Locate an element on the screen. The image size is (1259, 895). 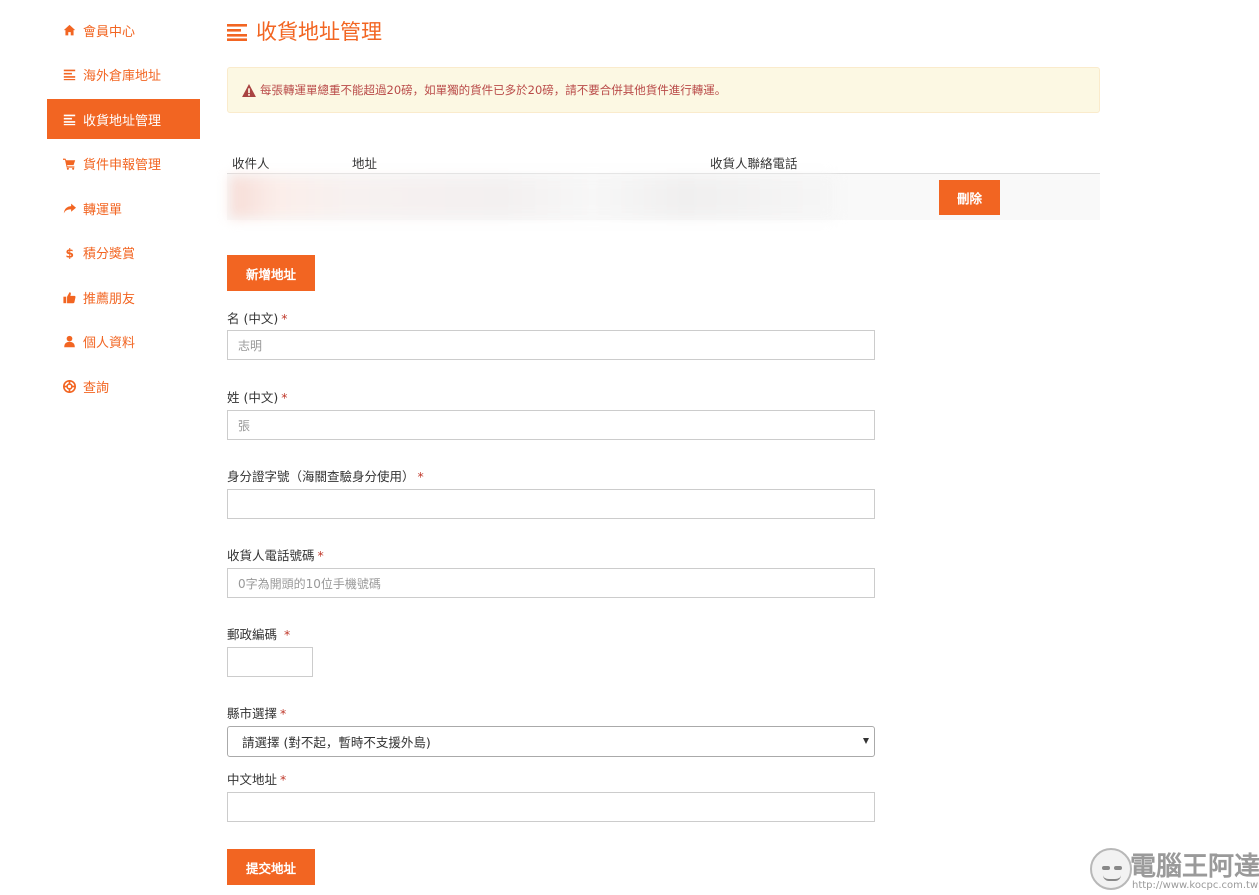
column-header-recipient: 收件人 is located at coordinates (251, 163).